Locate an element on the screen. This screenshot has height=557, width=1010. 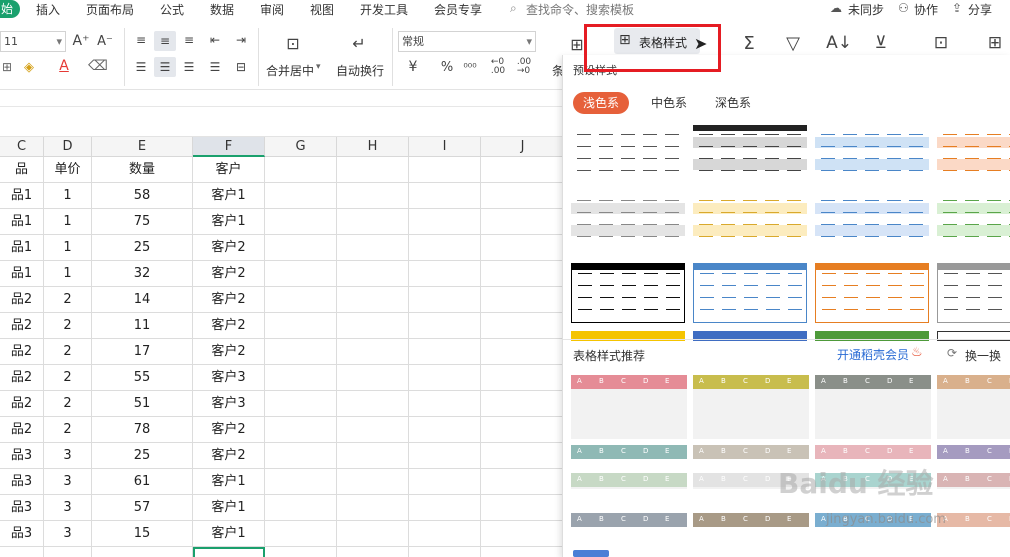
menu-formula: 公式 is located at coordinates (172, 9).